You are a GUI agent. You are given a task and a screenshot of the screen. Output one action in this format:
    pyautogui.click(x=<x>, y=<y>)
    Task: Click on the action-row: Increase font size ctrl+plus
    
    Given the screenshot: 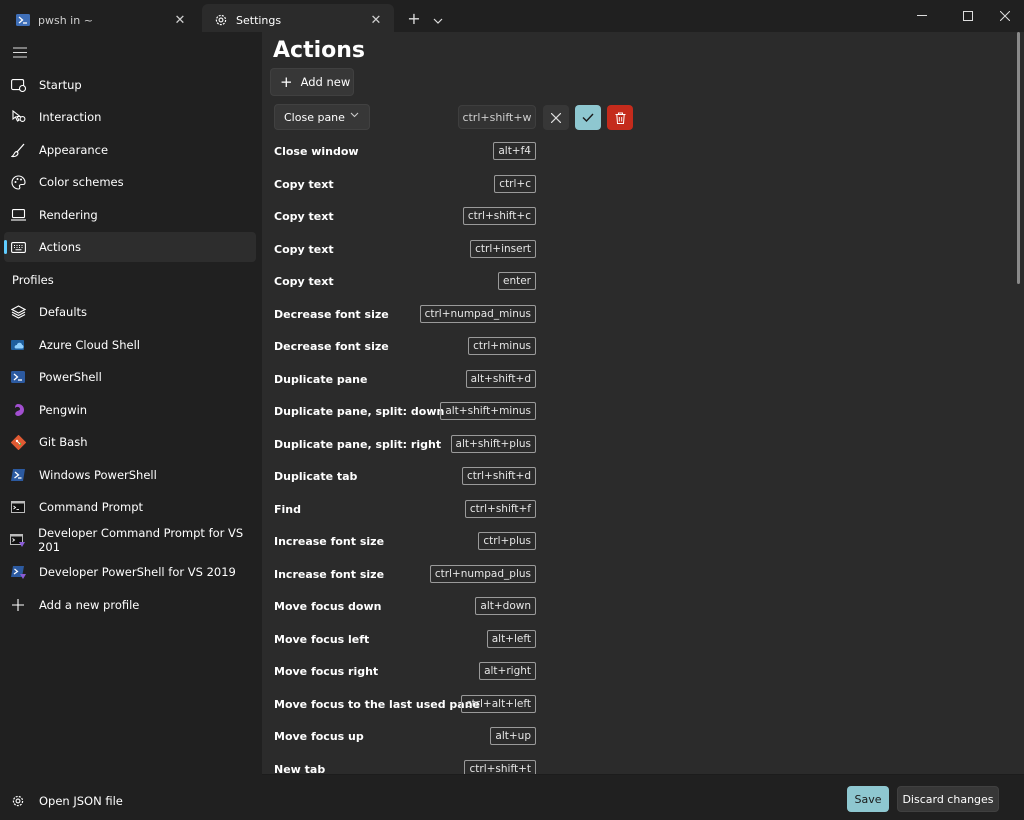 What is the action you would take?
    pyautogui.click(x=405, y=542)
    